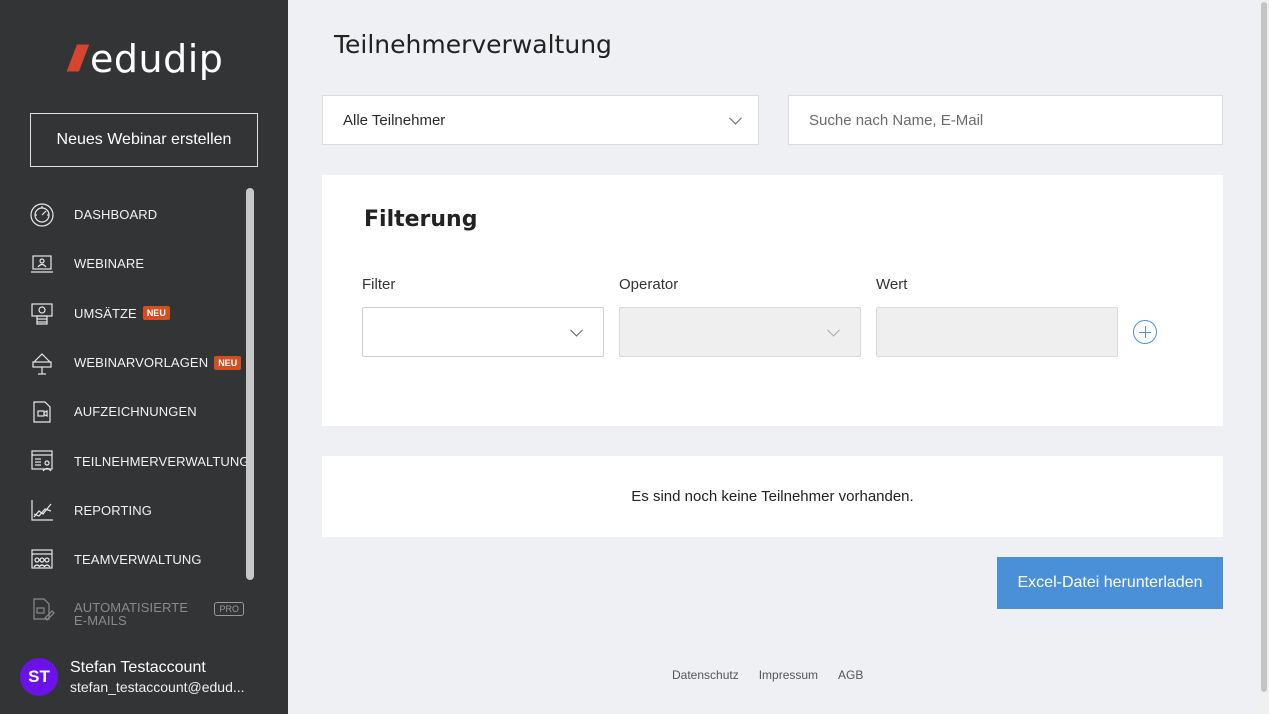 This screenshot has width=1269, height=714. I want to click on footer: Datenschutz Impressum AGB, so click(767, 675).